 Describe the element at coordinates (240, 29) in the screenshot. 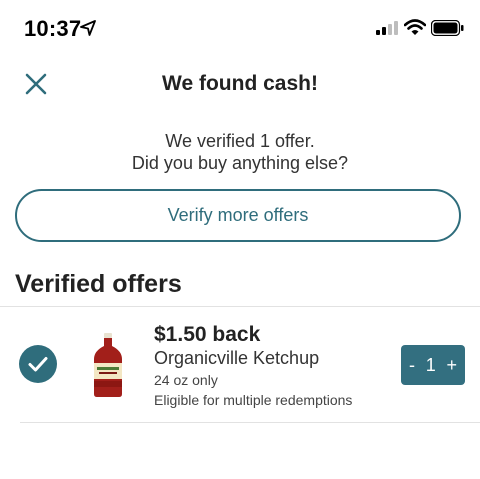

I see `status-bar: 10:37` at that location.